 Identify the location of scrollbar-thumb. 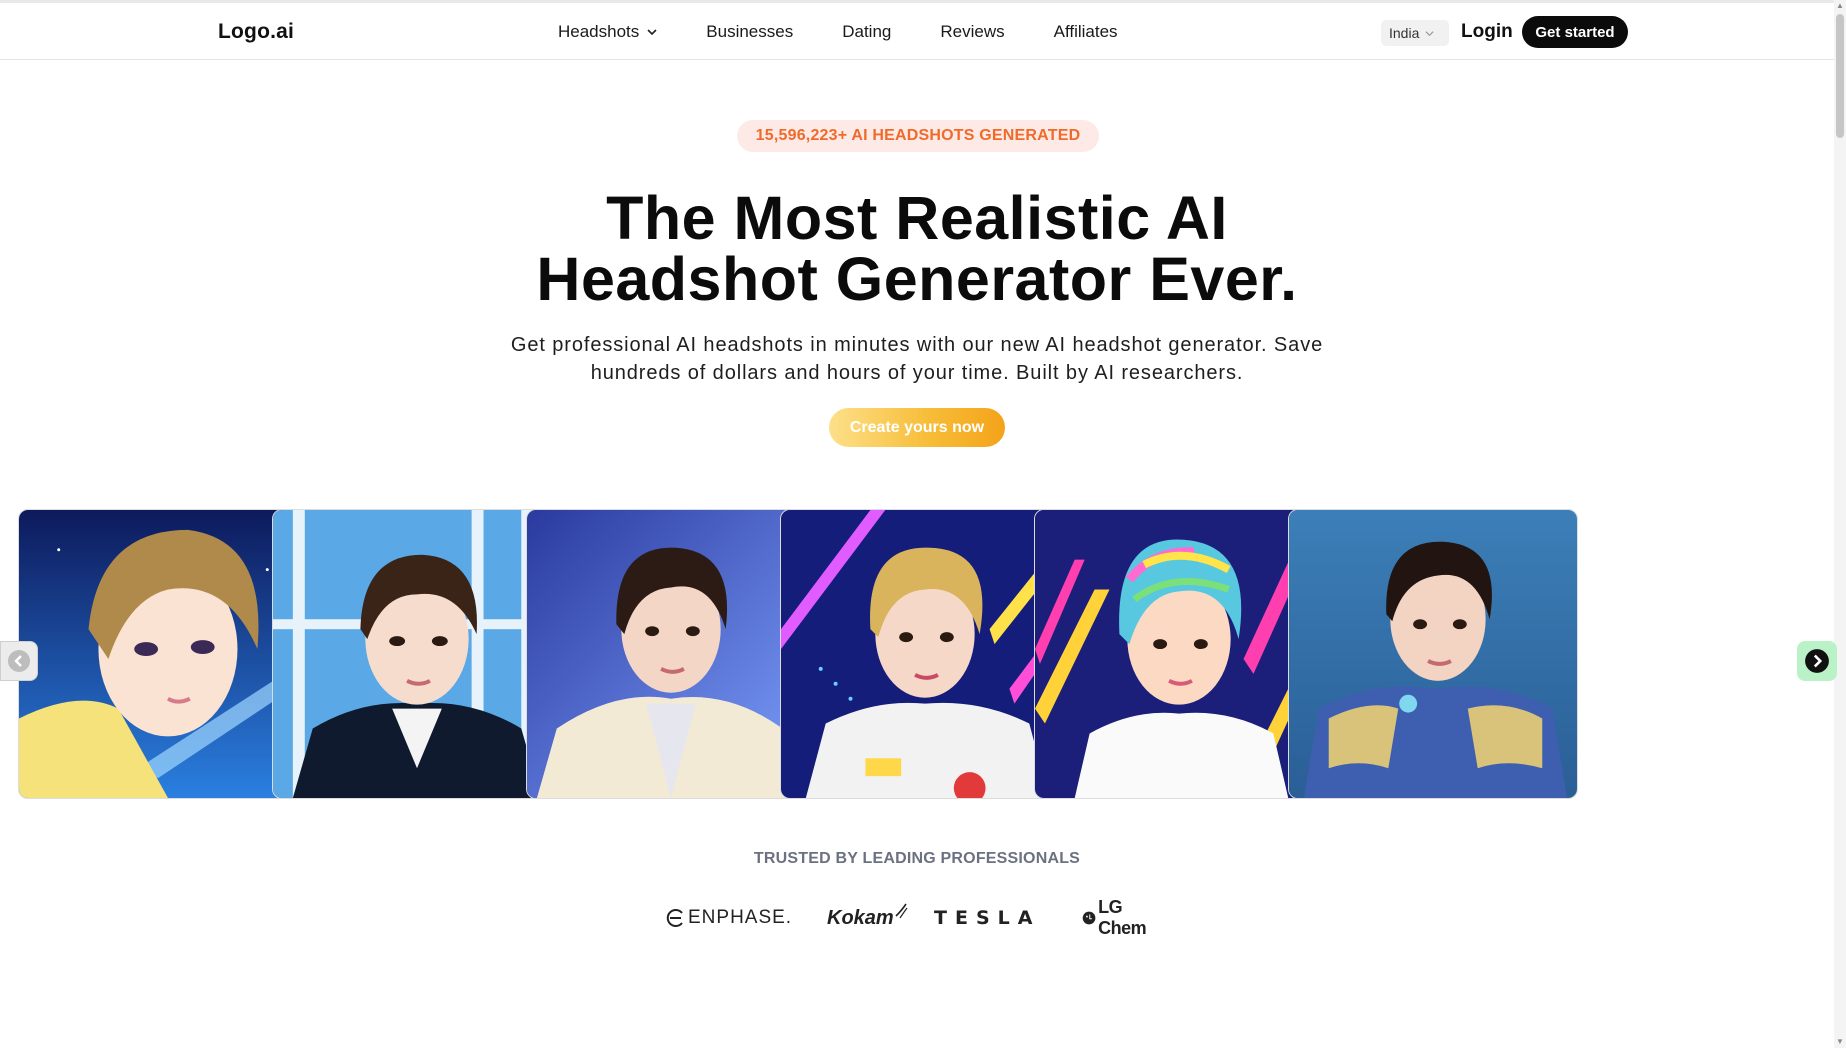
(1840, 76).